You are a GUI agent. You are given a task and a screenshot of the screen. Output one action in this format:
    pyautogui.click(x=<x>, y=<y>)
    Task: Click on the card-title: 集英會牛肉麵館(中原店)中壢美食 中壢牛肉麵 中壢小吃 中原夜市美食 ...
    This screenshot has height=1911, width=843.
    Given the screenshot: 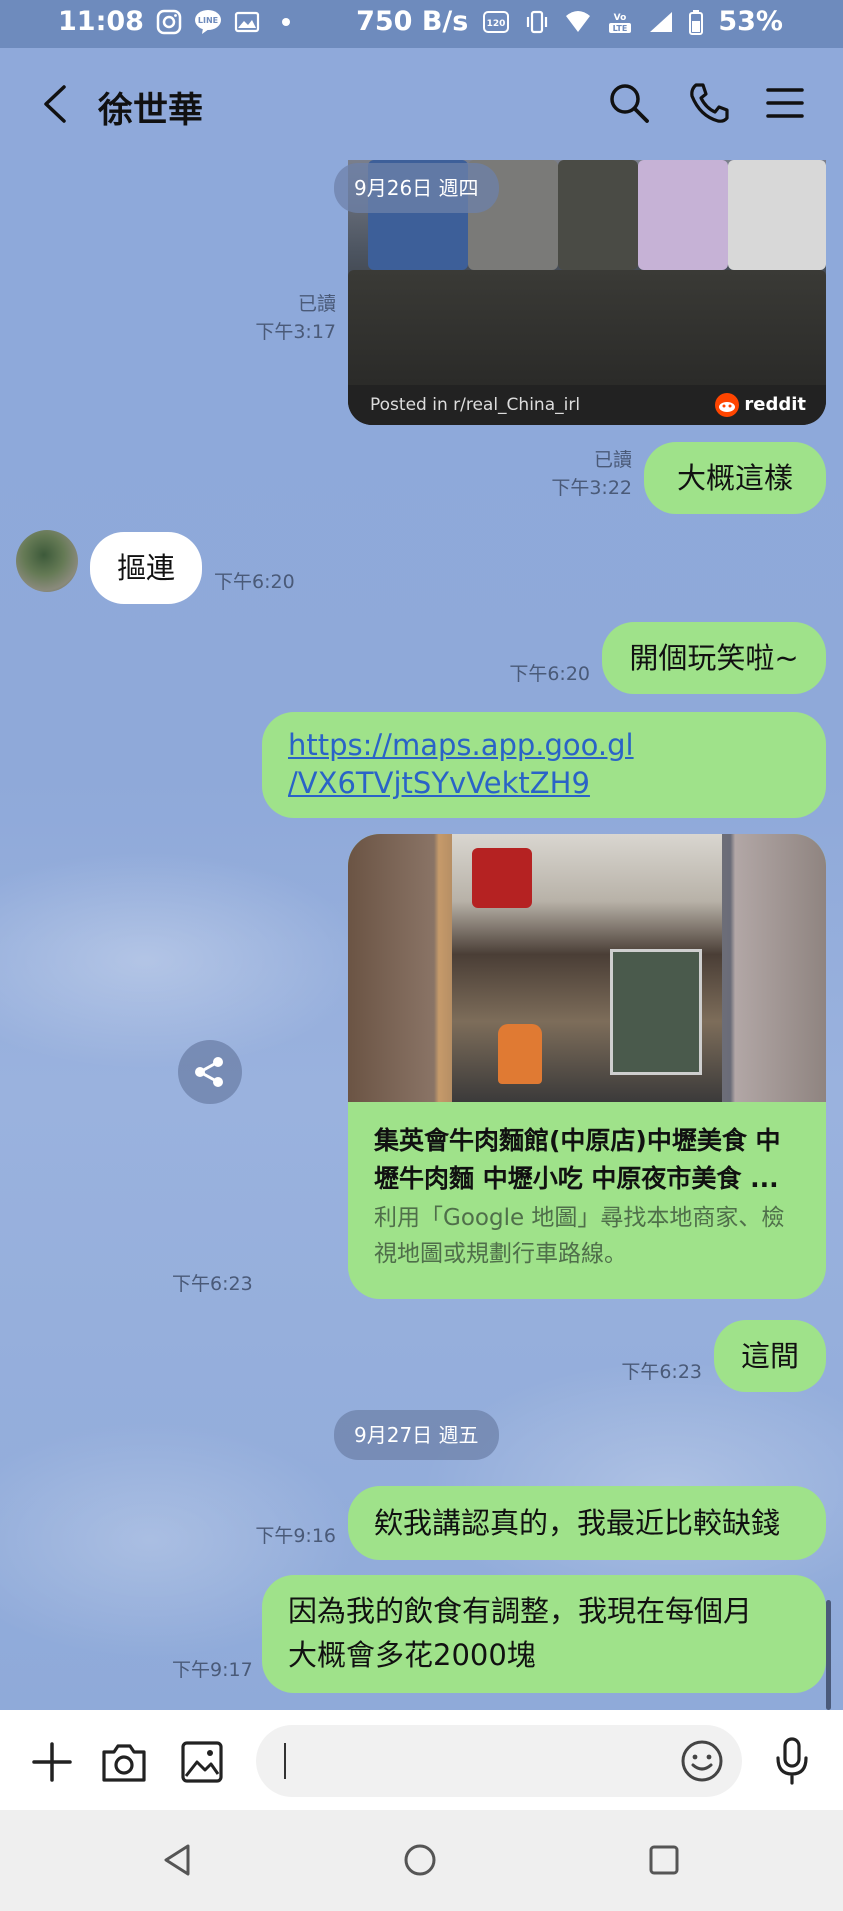 What is the action you would take?
    pyautogui.click(x=577, y=1159)
    